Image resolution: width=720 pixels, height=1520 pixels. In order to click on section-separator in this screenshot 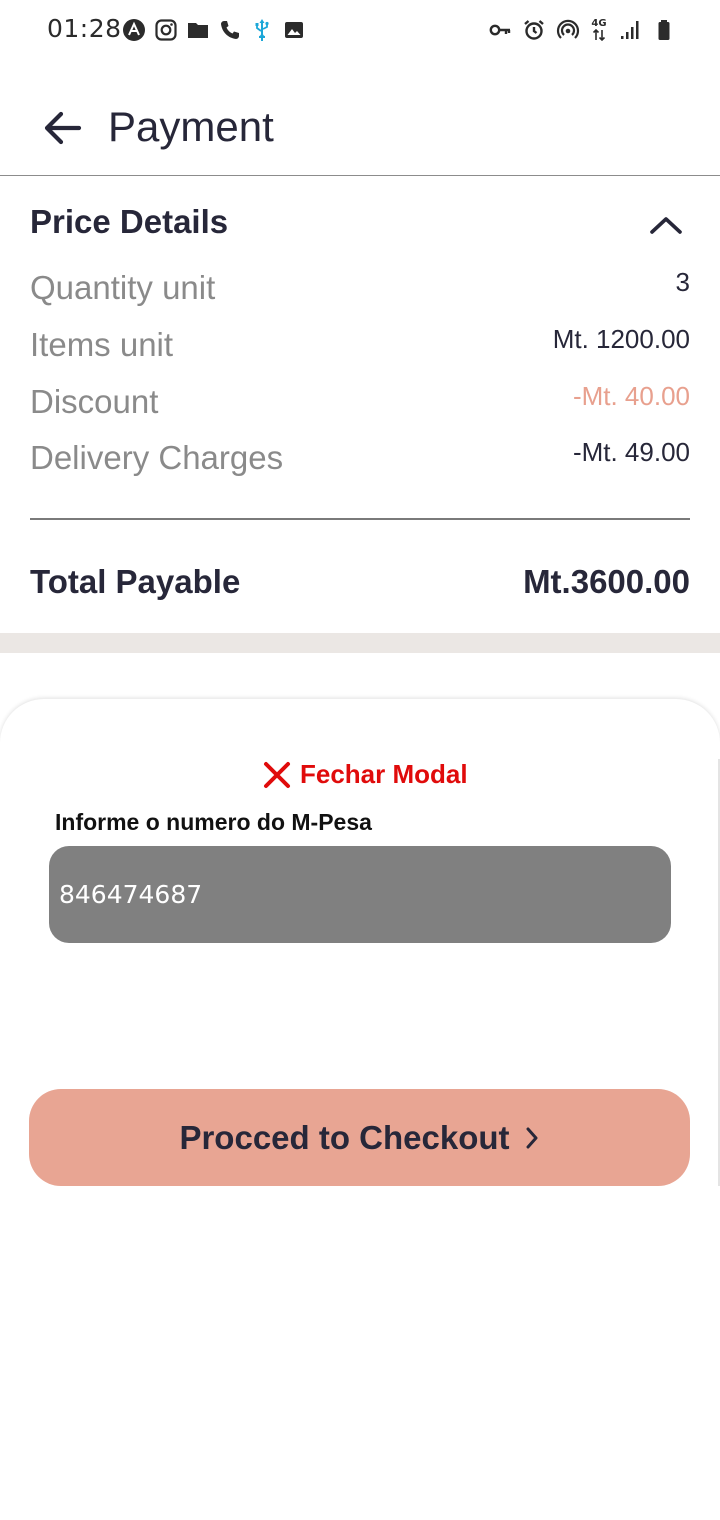, I will do `click(360, 643)`.